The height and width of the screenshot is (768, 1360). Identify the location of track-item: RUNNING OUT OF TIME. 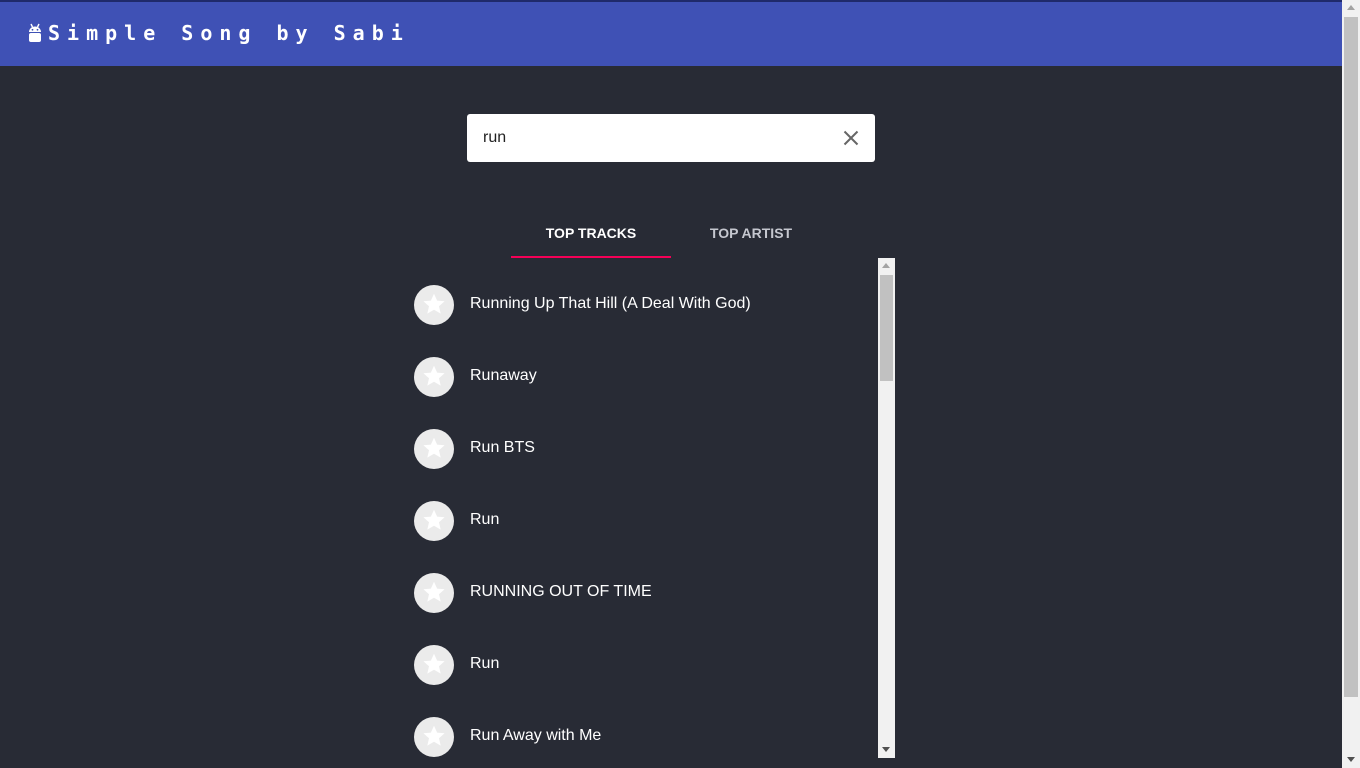
(639, 582).